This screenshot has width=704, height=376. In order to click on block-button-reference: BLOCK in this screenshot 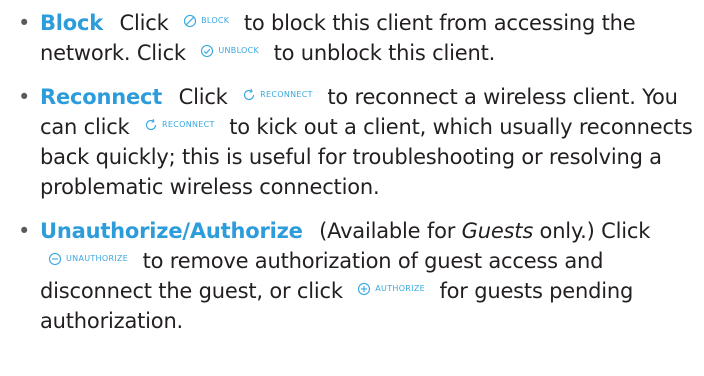, I will do `click(206, 21)`.